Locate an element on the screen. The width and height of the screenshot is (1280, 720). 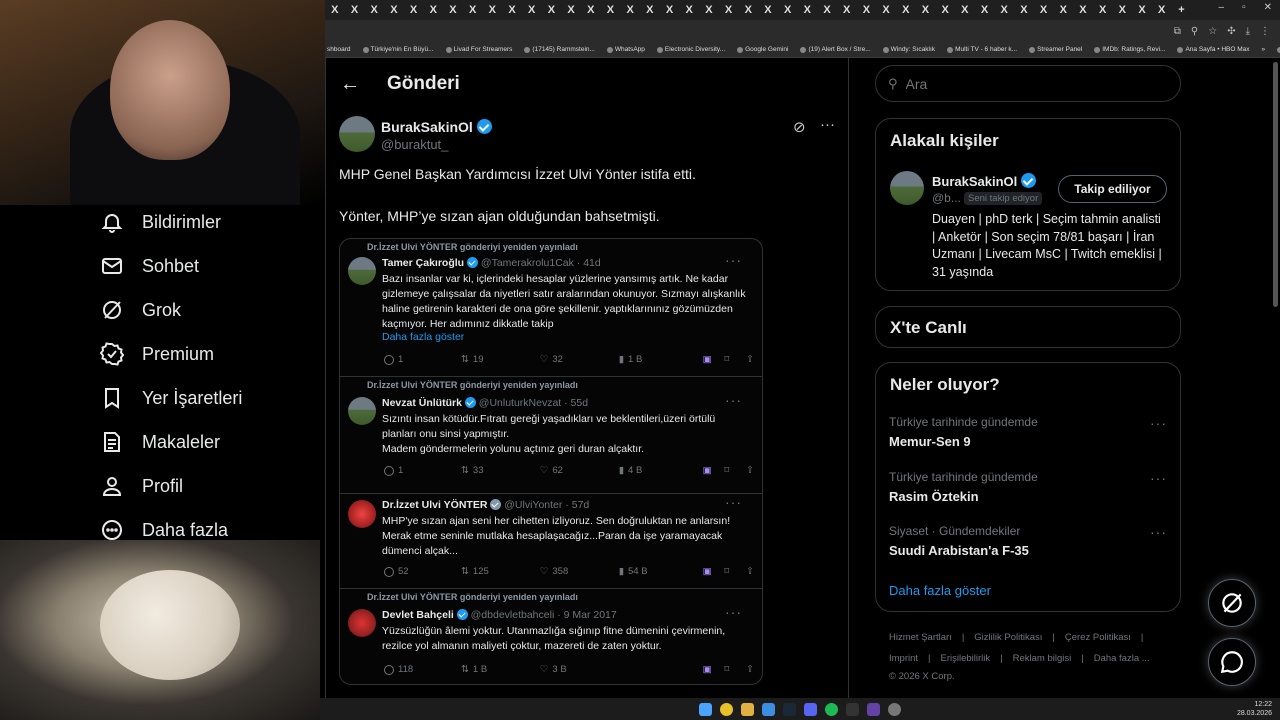
views-button: ▮ 1 B is located at coordinates (661, 359).